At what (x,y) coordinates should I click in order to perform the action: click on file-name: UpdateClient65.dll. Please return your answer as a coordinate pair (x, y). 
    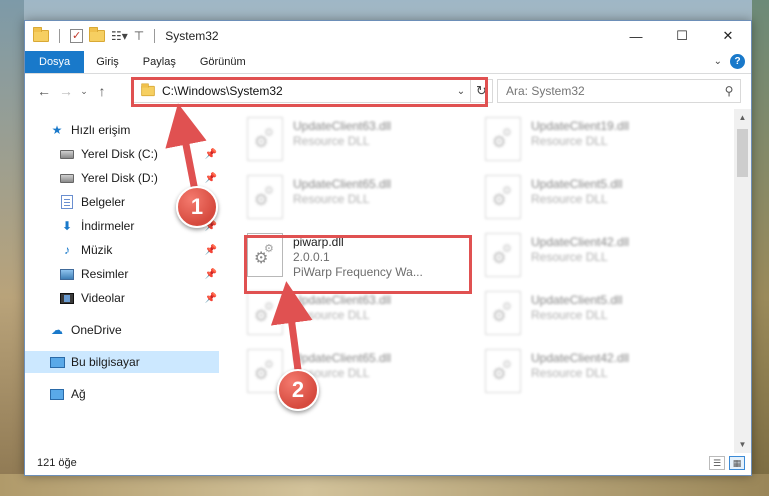
    Looking at the image, I should click on (342, 184).